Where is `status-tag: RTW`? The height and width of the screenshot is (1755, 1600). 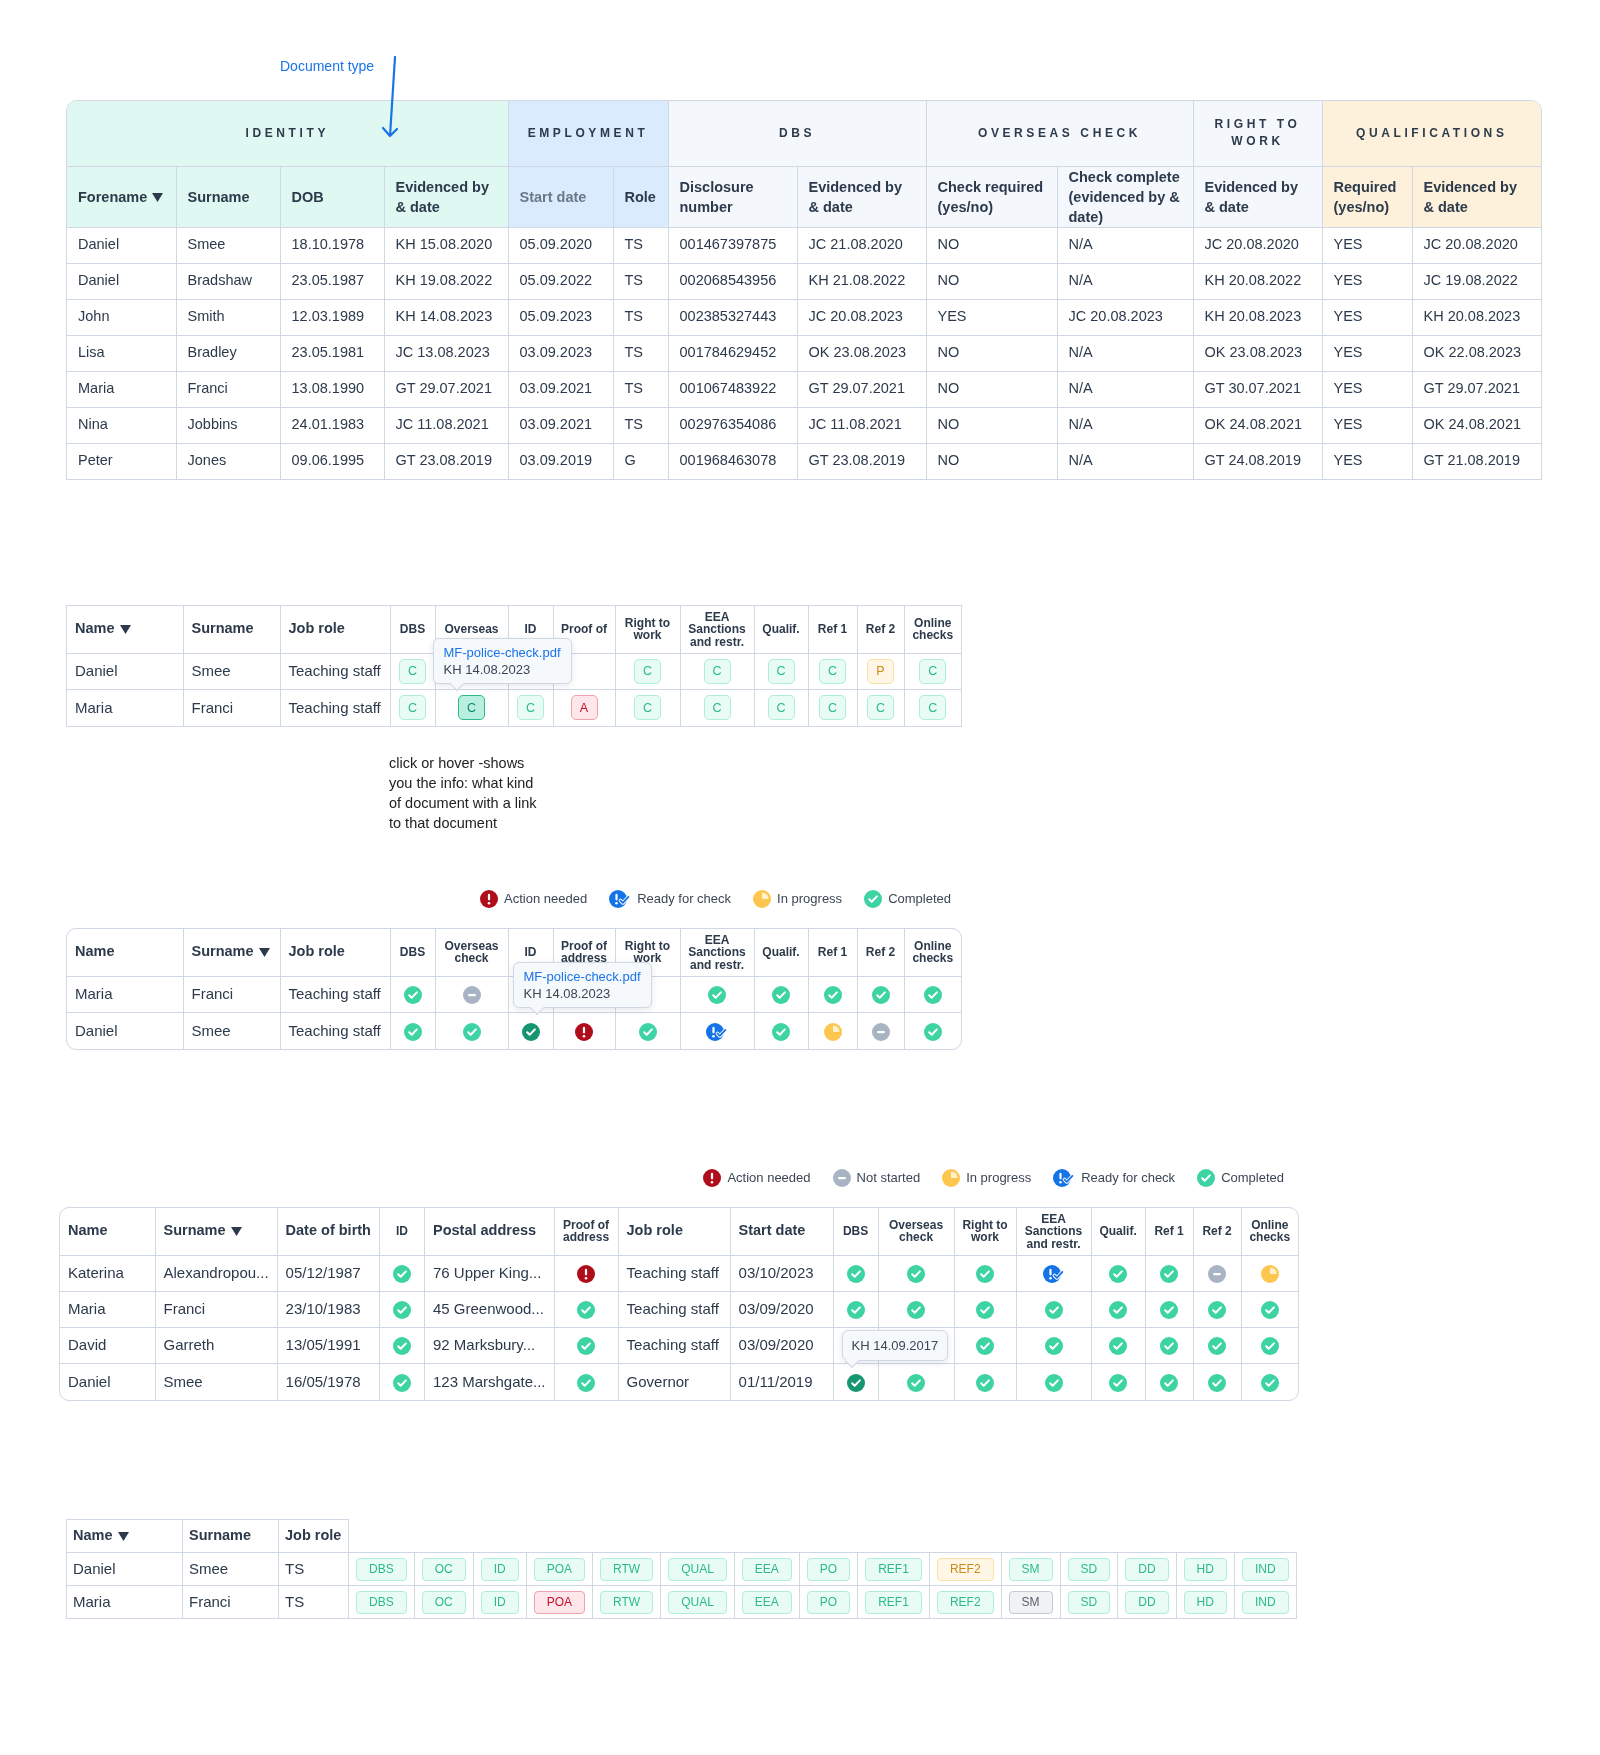 status-tag: RTW is located at coordinates (627, 1569).